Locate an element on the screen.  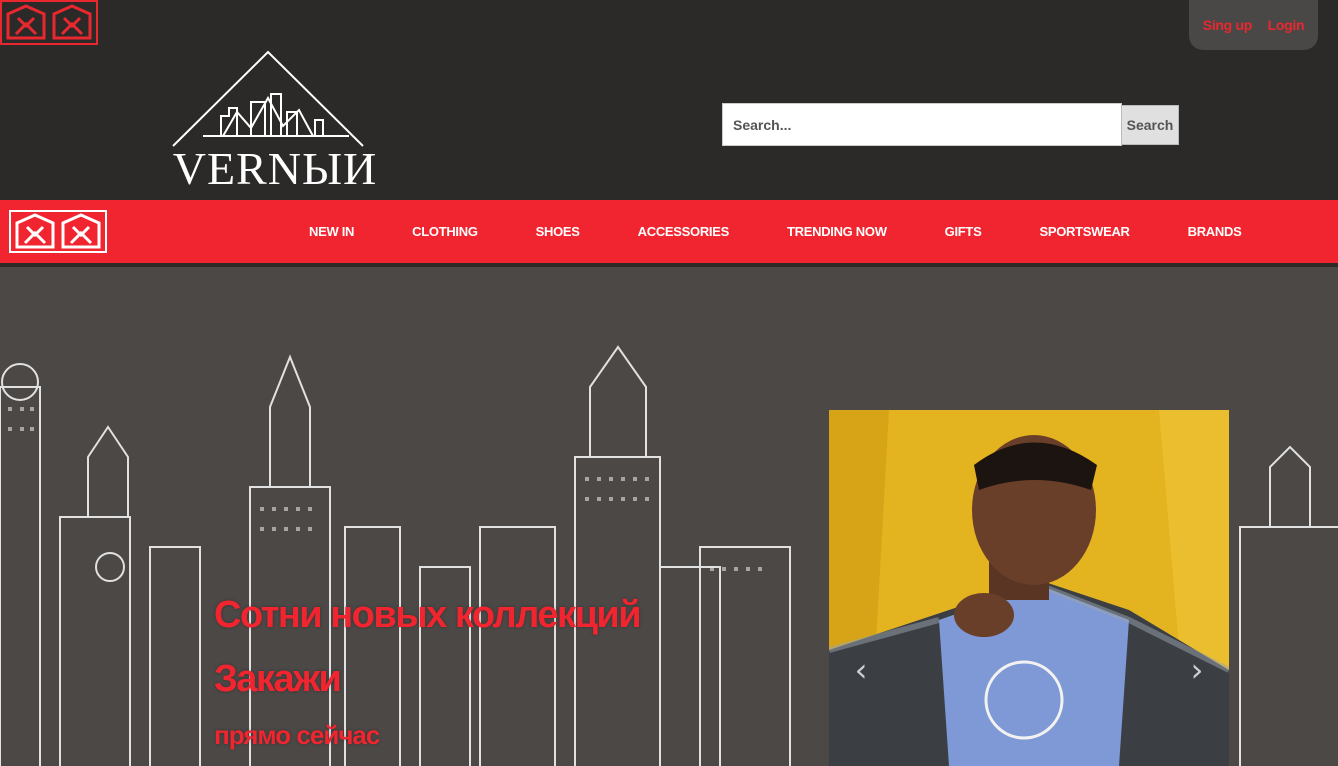
hero-carousel: ‹ › is located at coordinates (1029, 588).